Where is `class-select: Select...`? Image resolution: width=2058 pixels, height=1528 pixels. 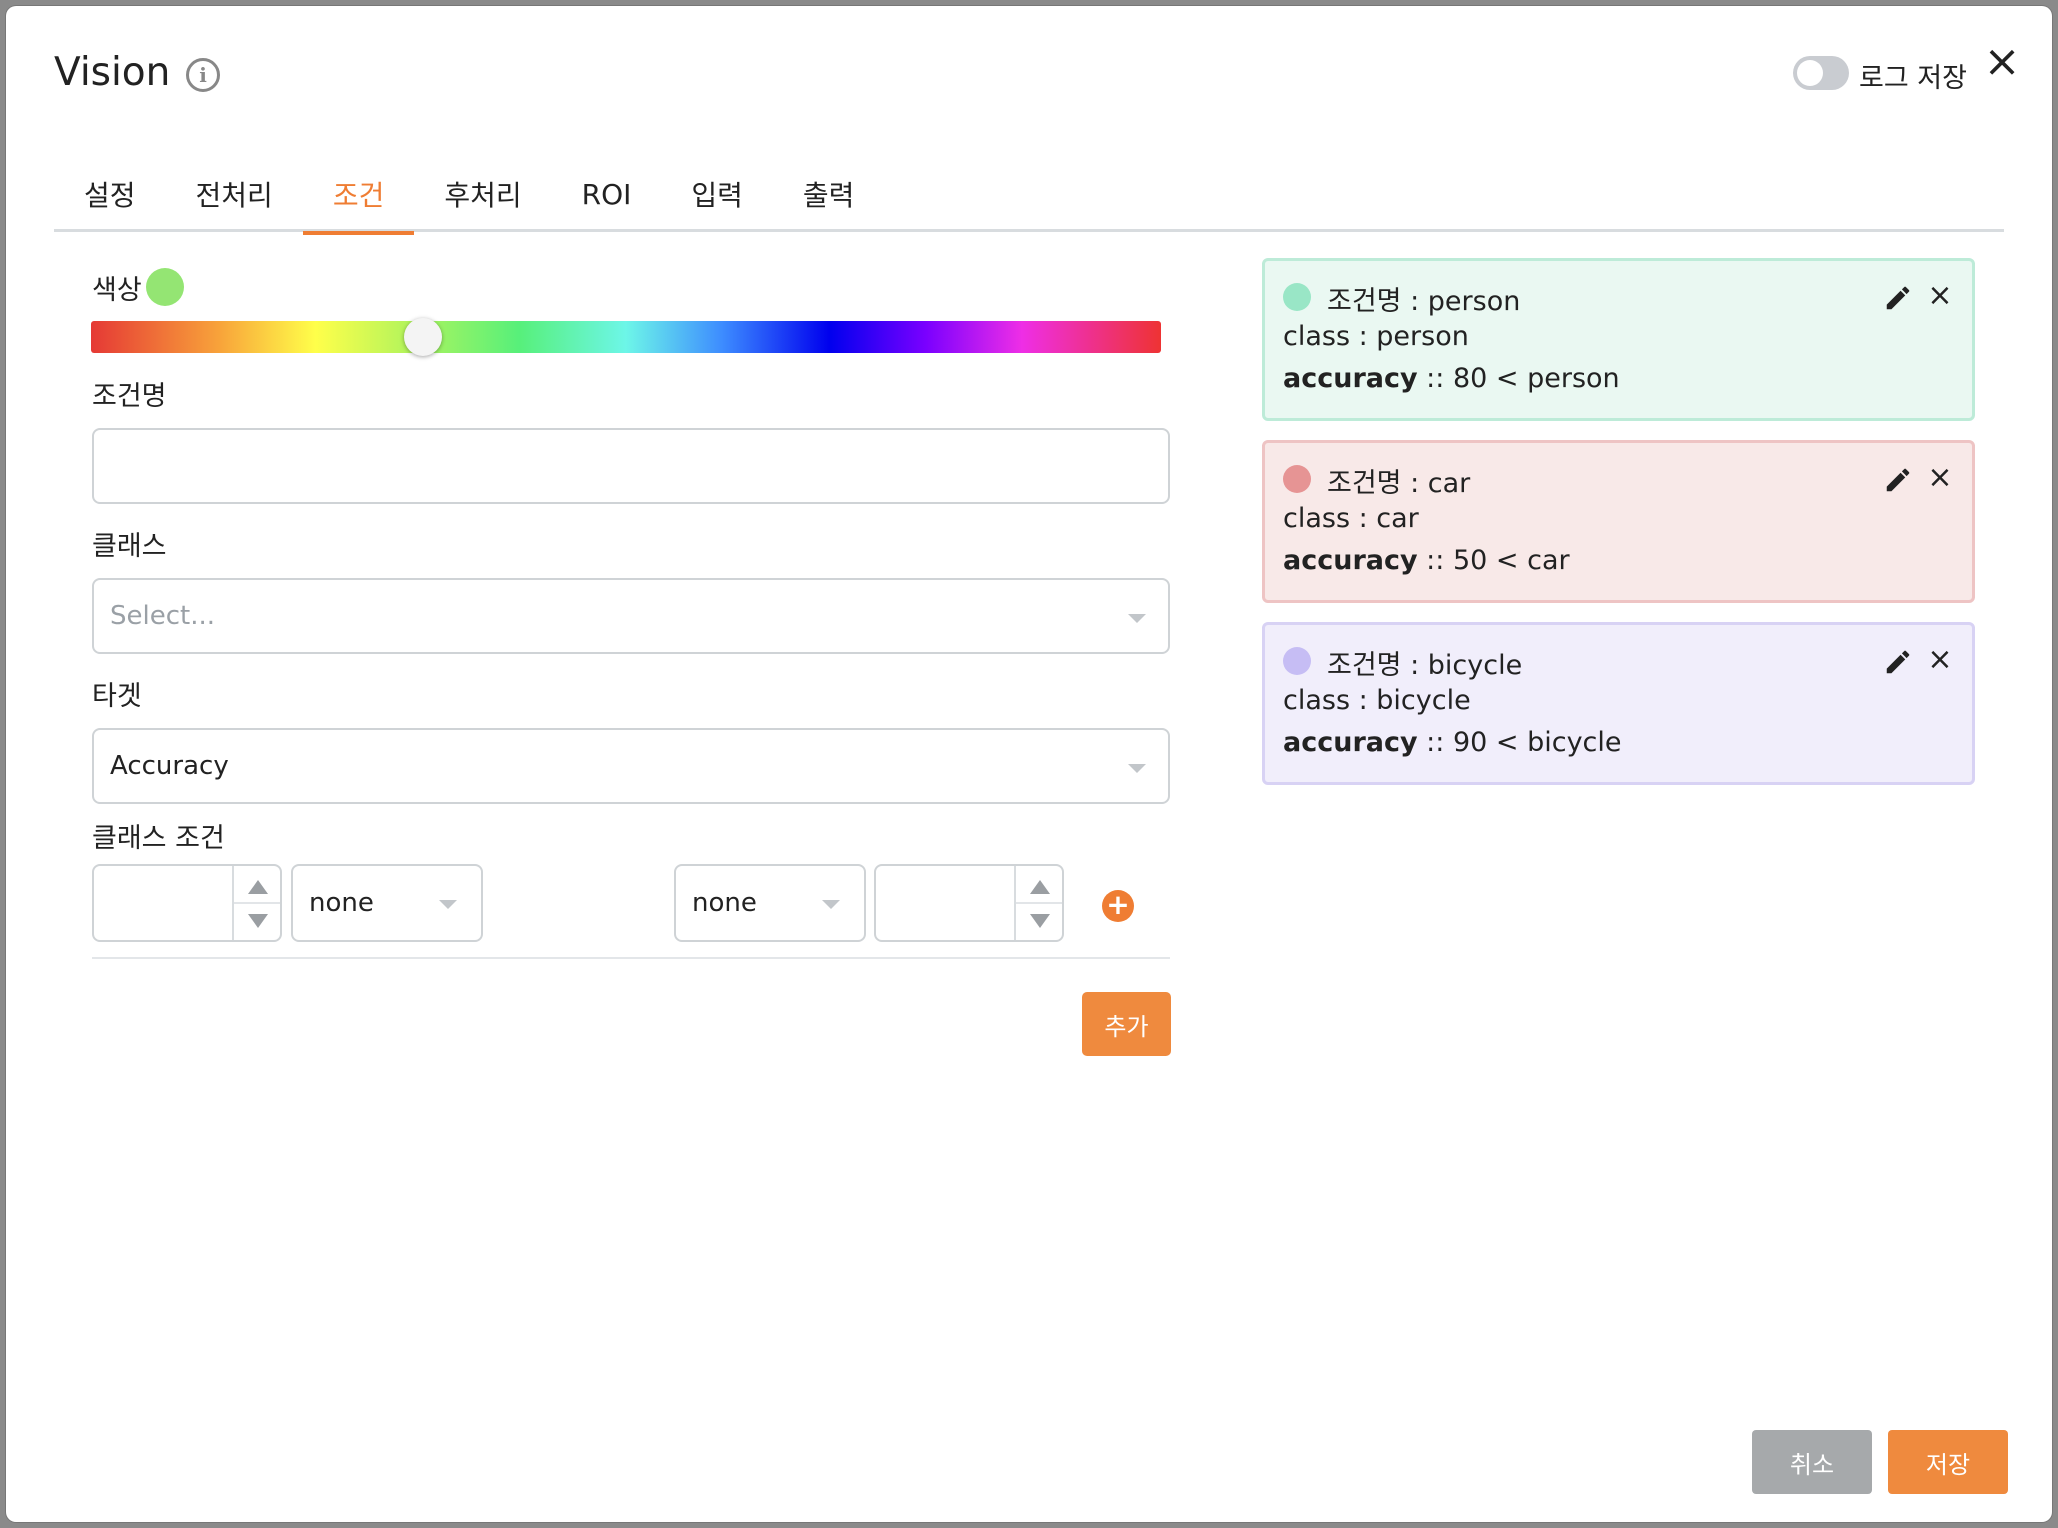 class-select: Select... is located at coordinates (631, 616).